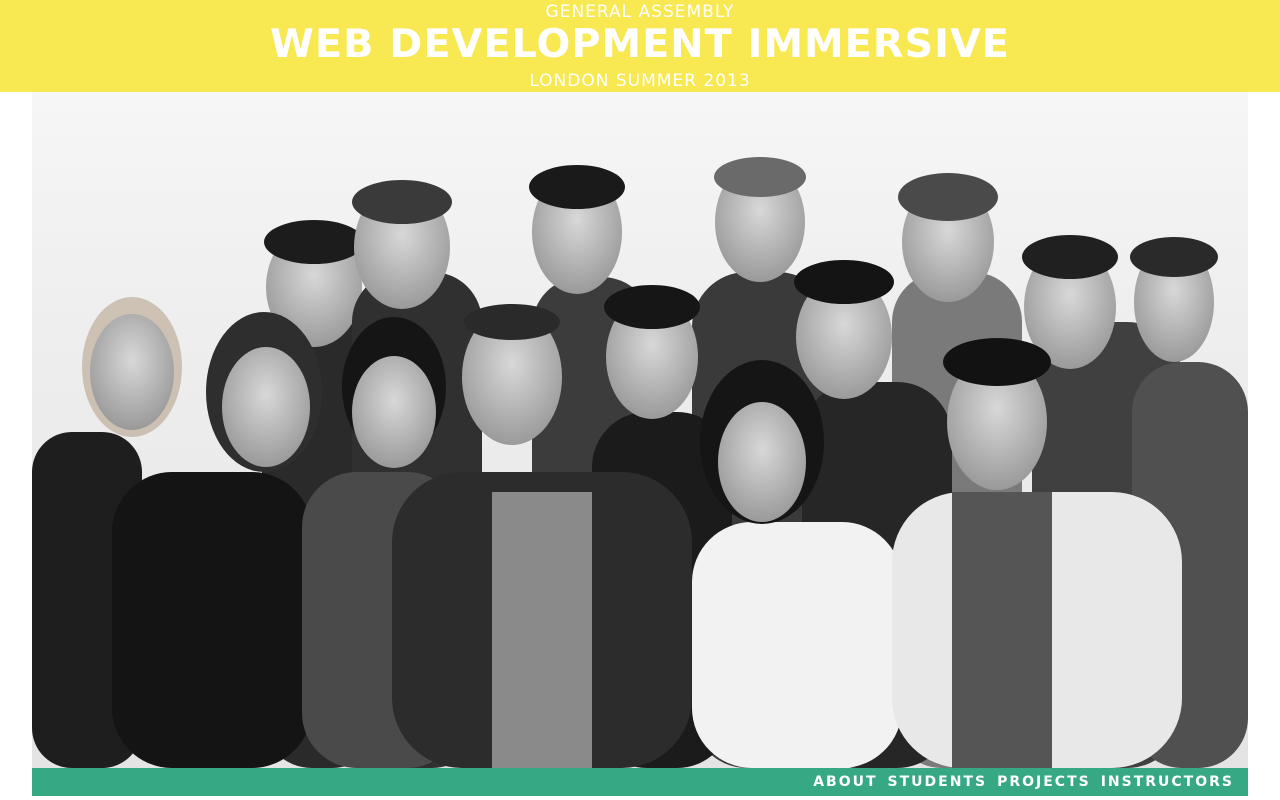 The width and height of the screenshot is (1280, 800). What do you see at coordinates (1044, 782) in the screenshot?
I see `nav-link-projects: PROJECTS` at bounding box center [1044, 782].